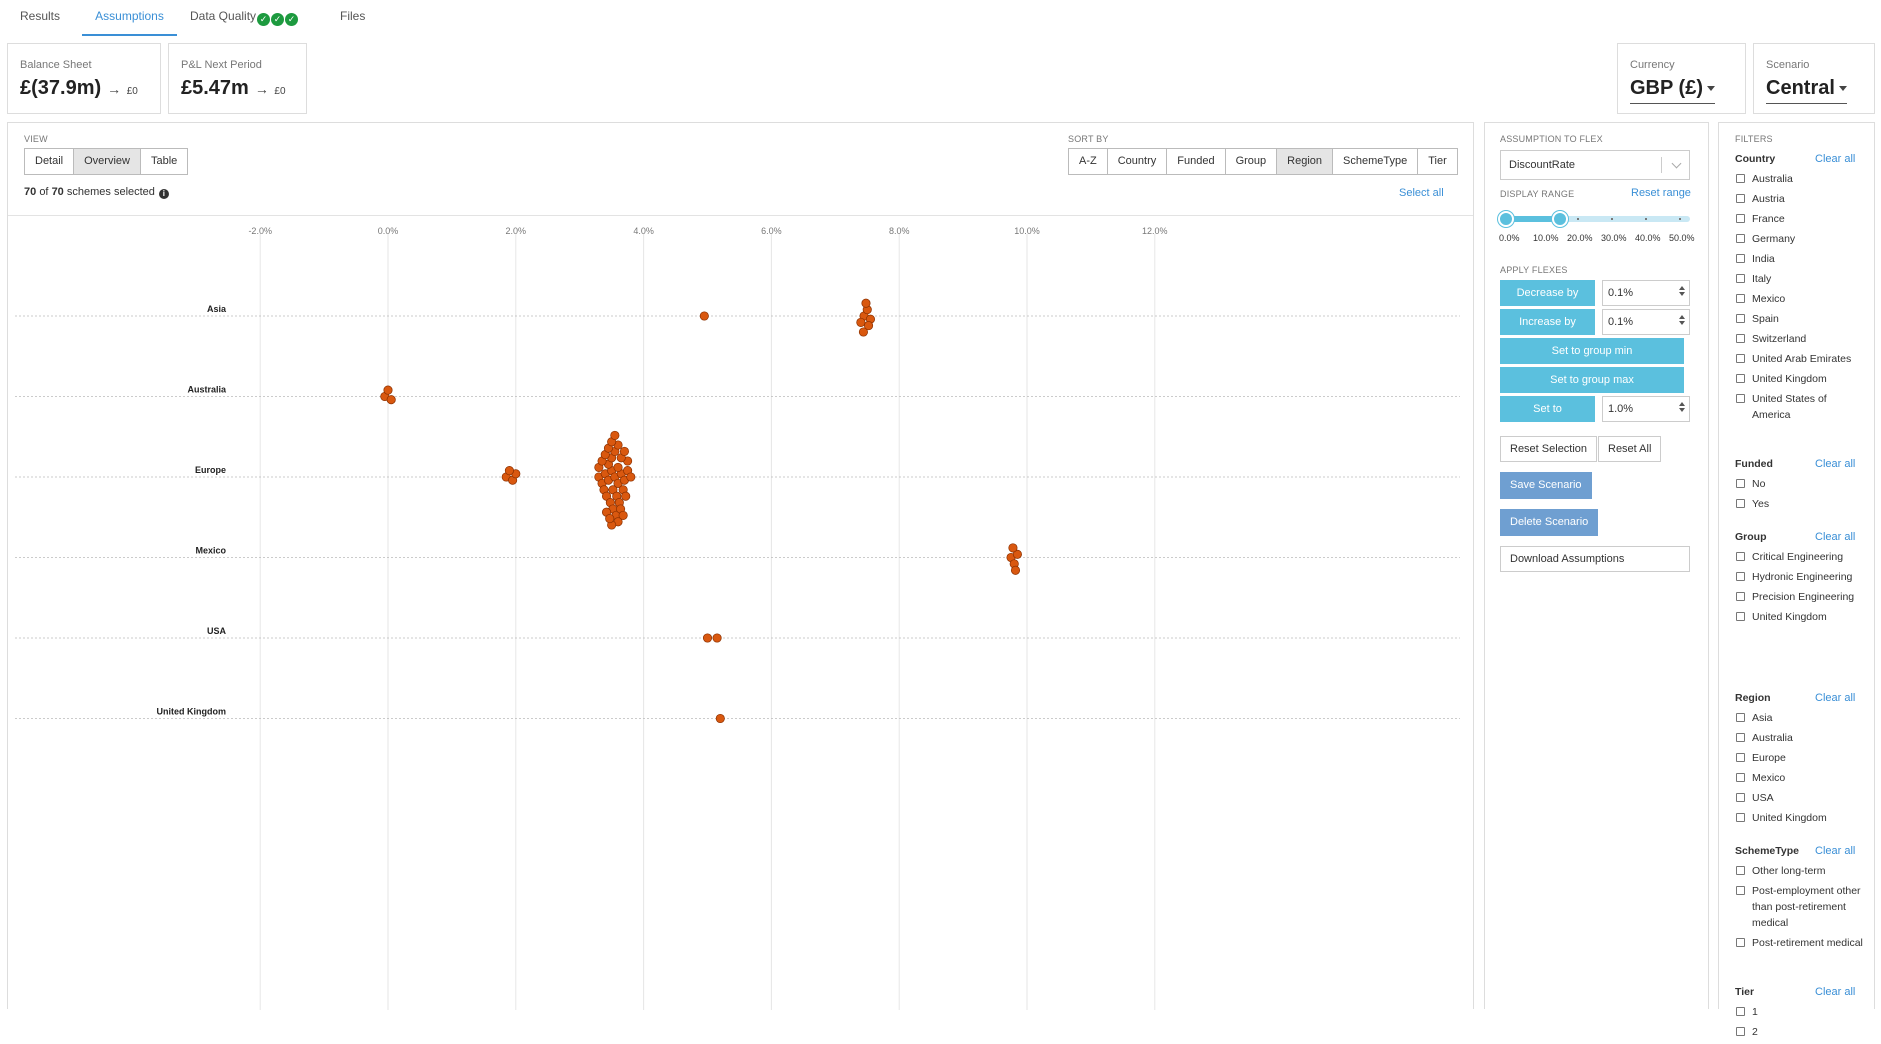 The width and height of the screenshot is (1881, 1044). I want to click on reset-selection-button: Reset Selection, so click(1549, 449).